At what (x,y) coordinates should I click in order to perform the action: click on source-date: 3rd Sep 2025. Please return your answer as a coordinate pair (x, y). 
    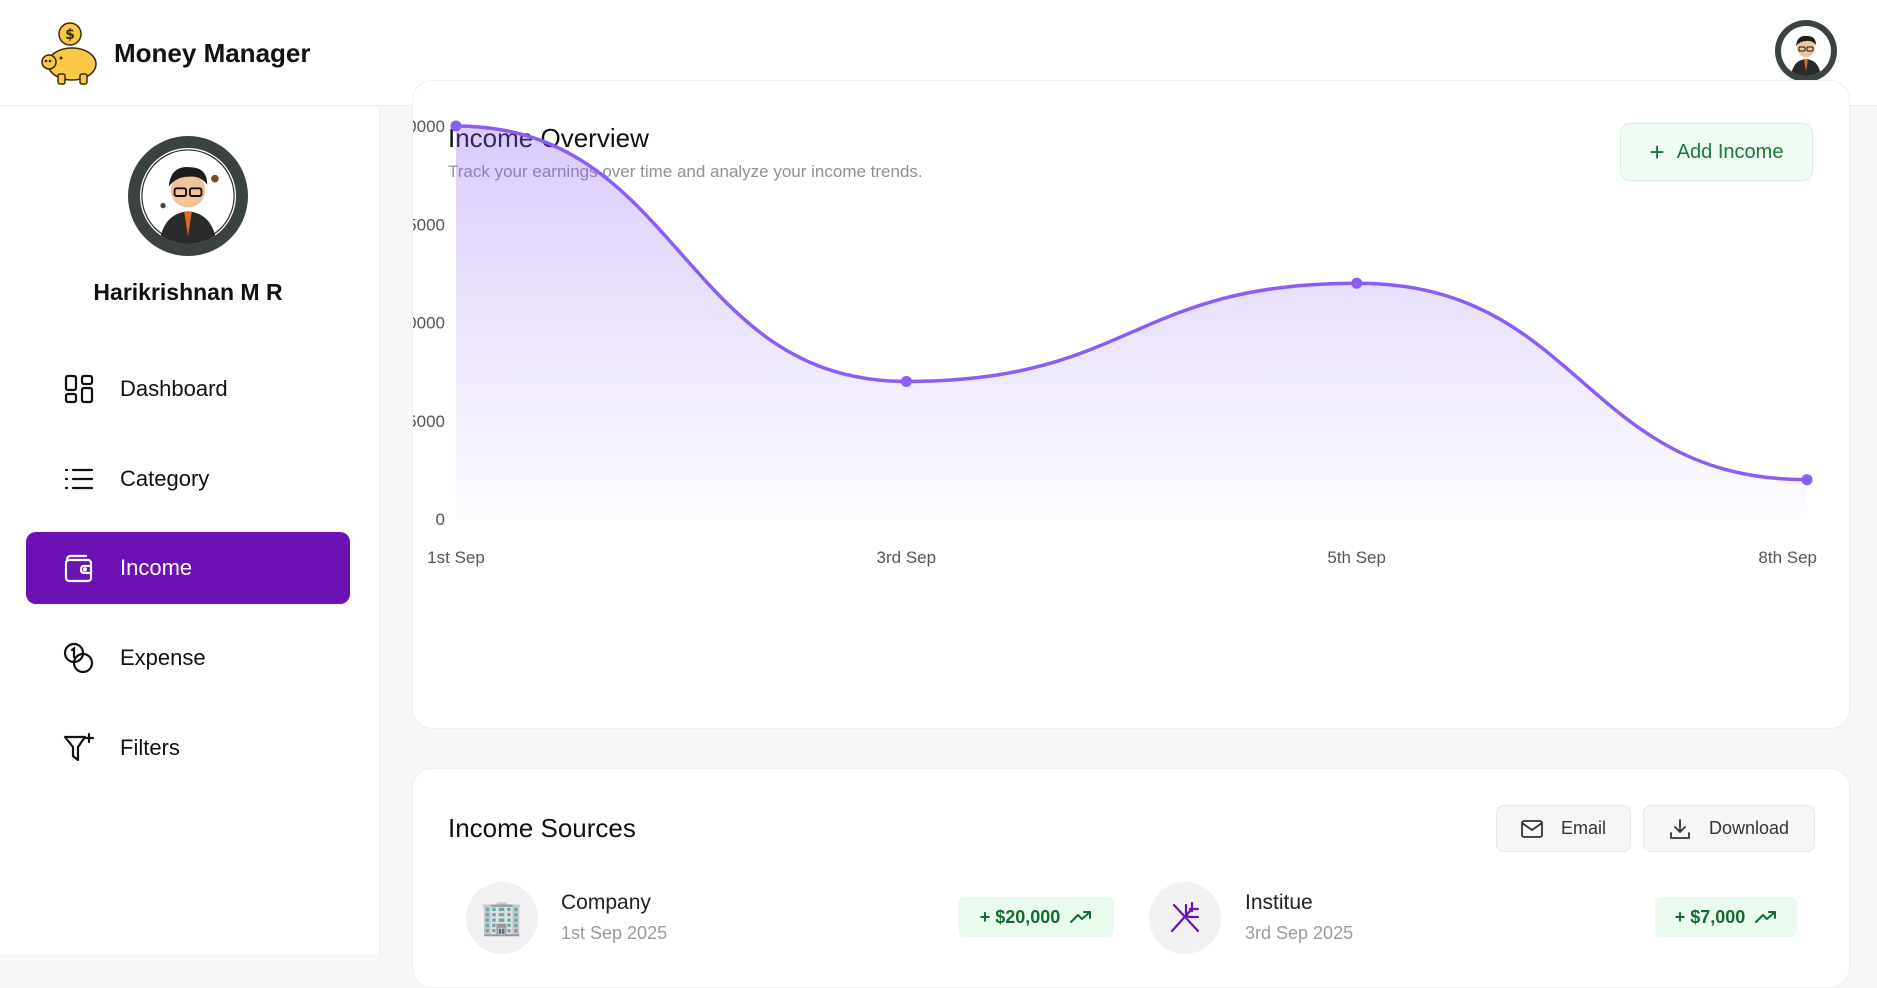
    Looking at the image, I should click on (1299, 933).